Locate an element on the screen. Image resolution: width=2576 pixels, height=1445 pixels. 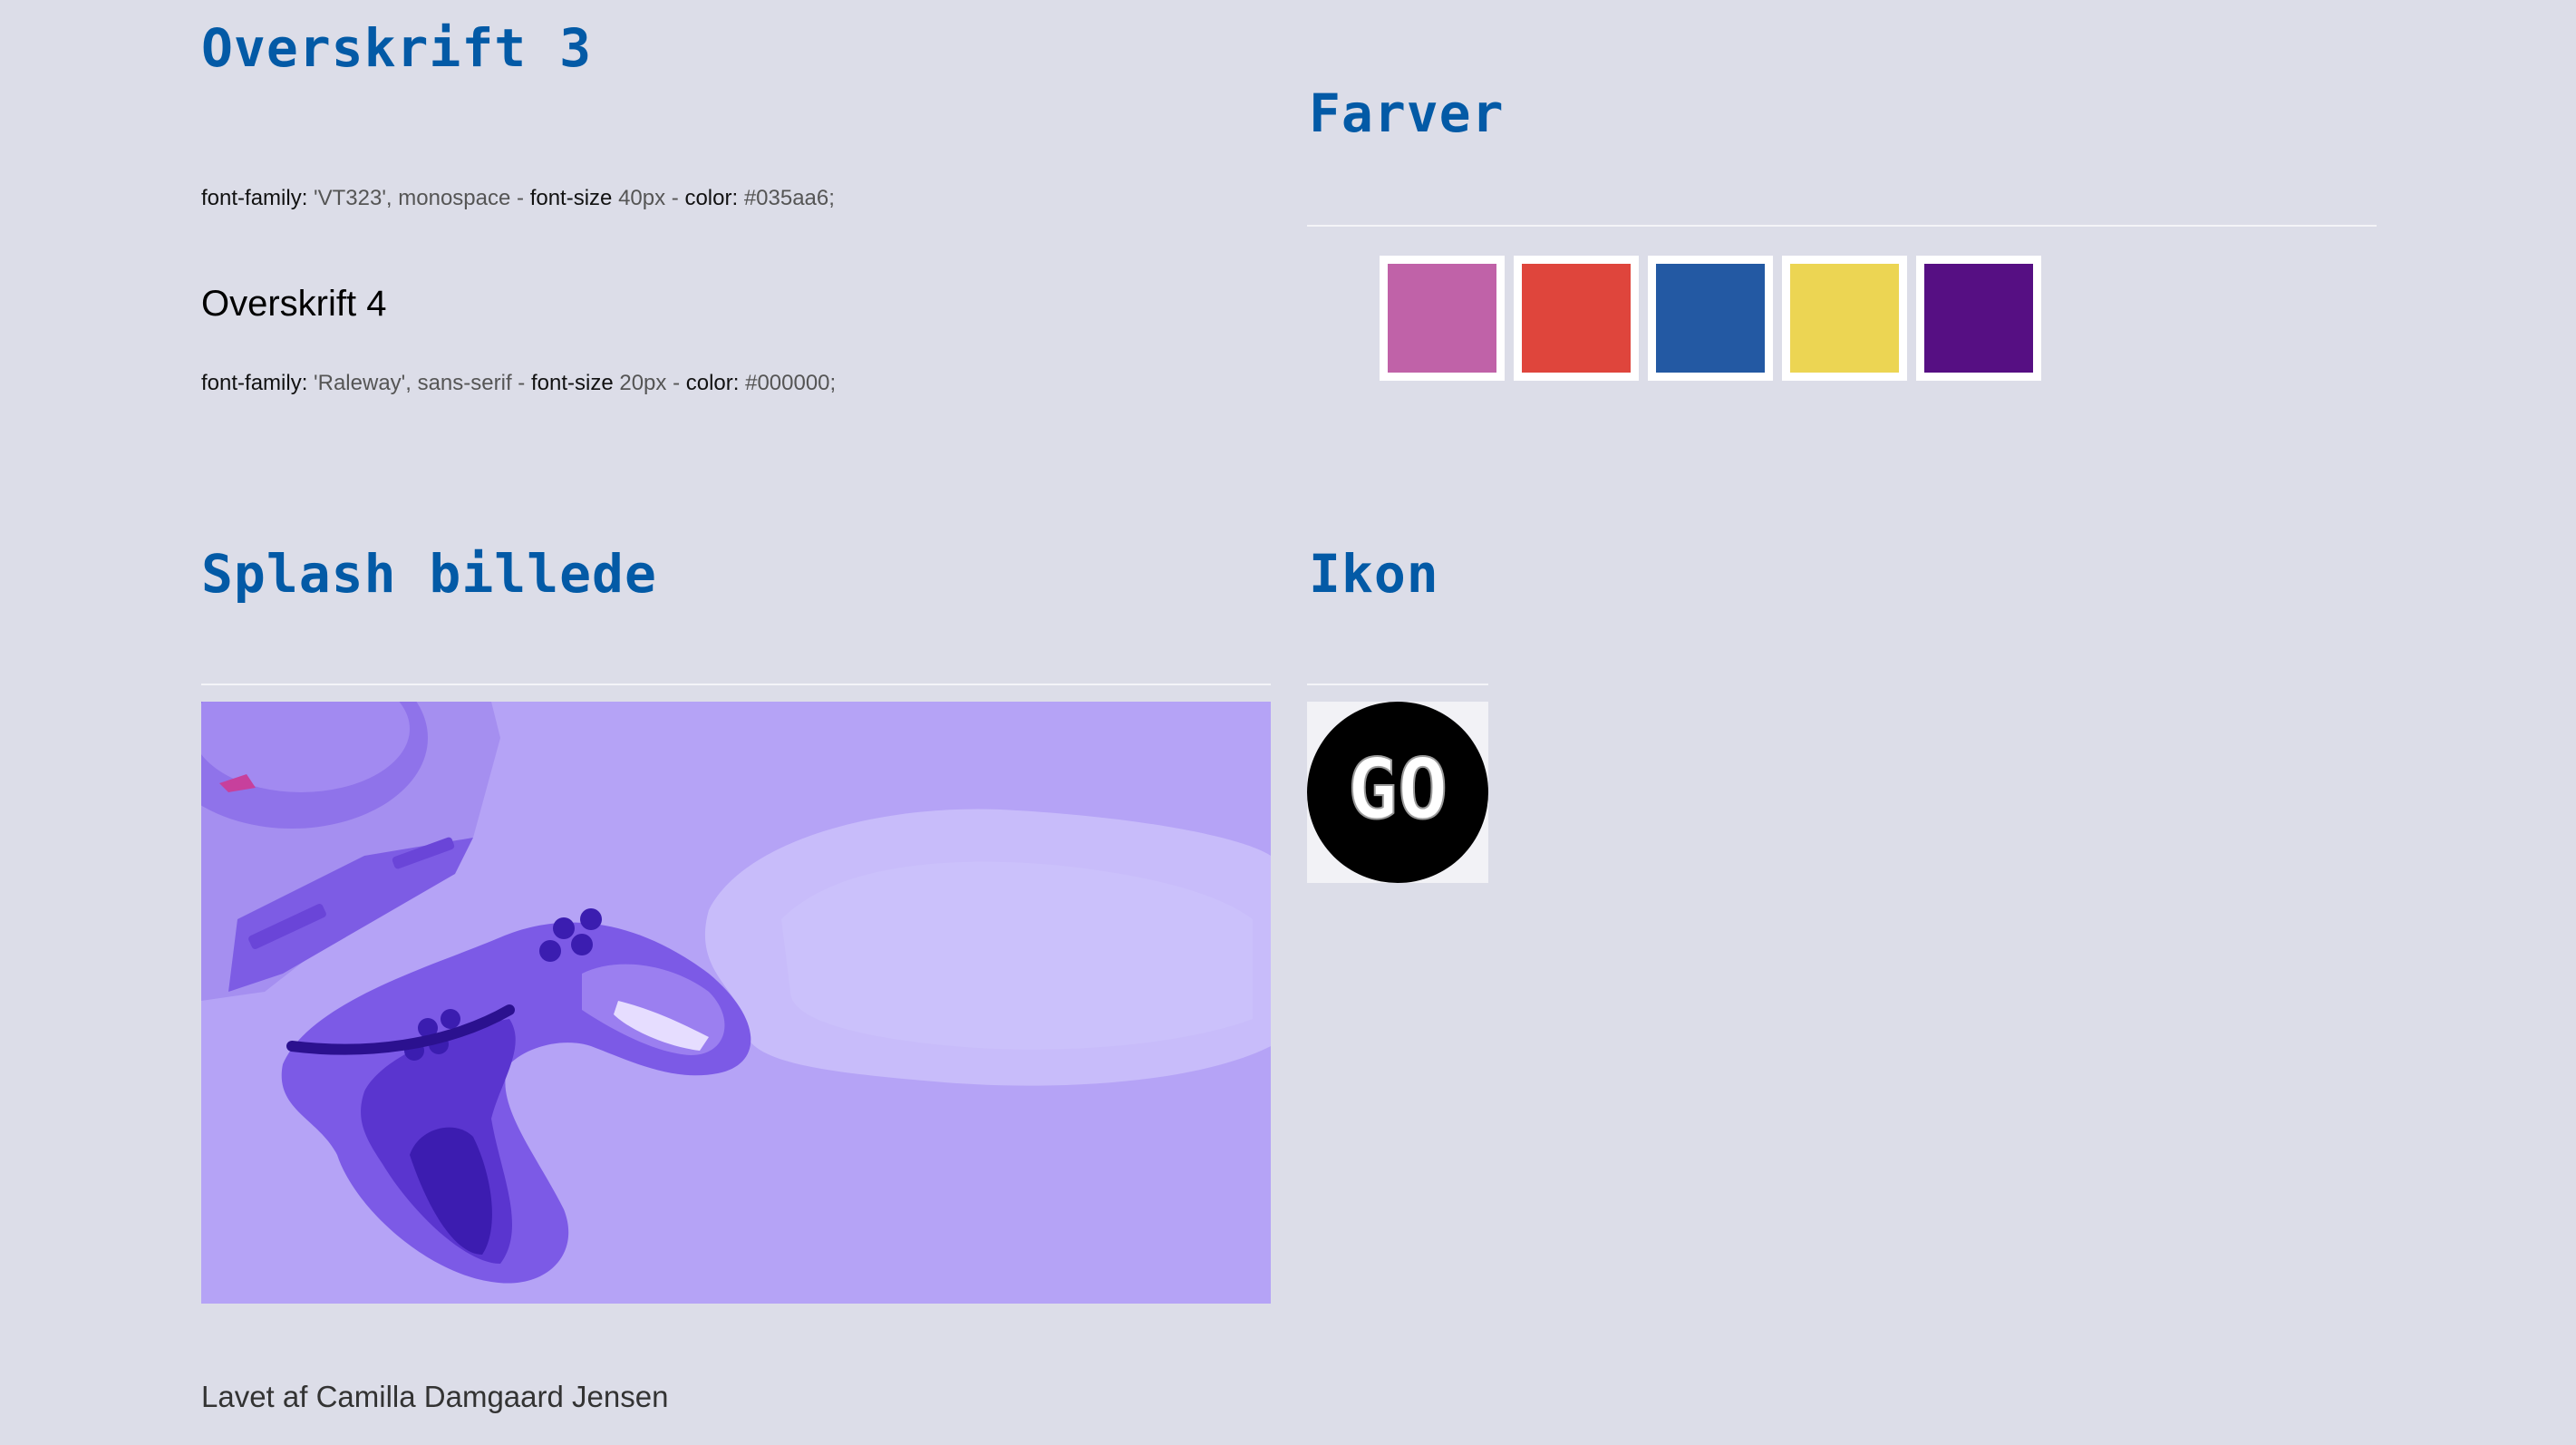
color-swatch-blue is located at coordinates (1710, 319).